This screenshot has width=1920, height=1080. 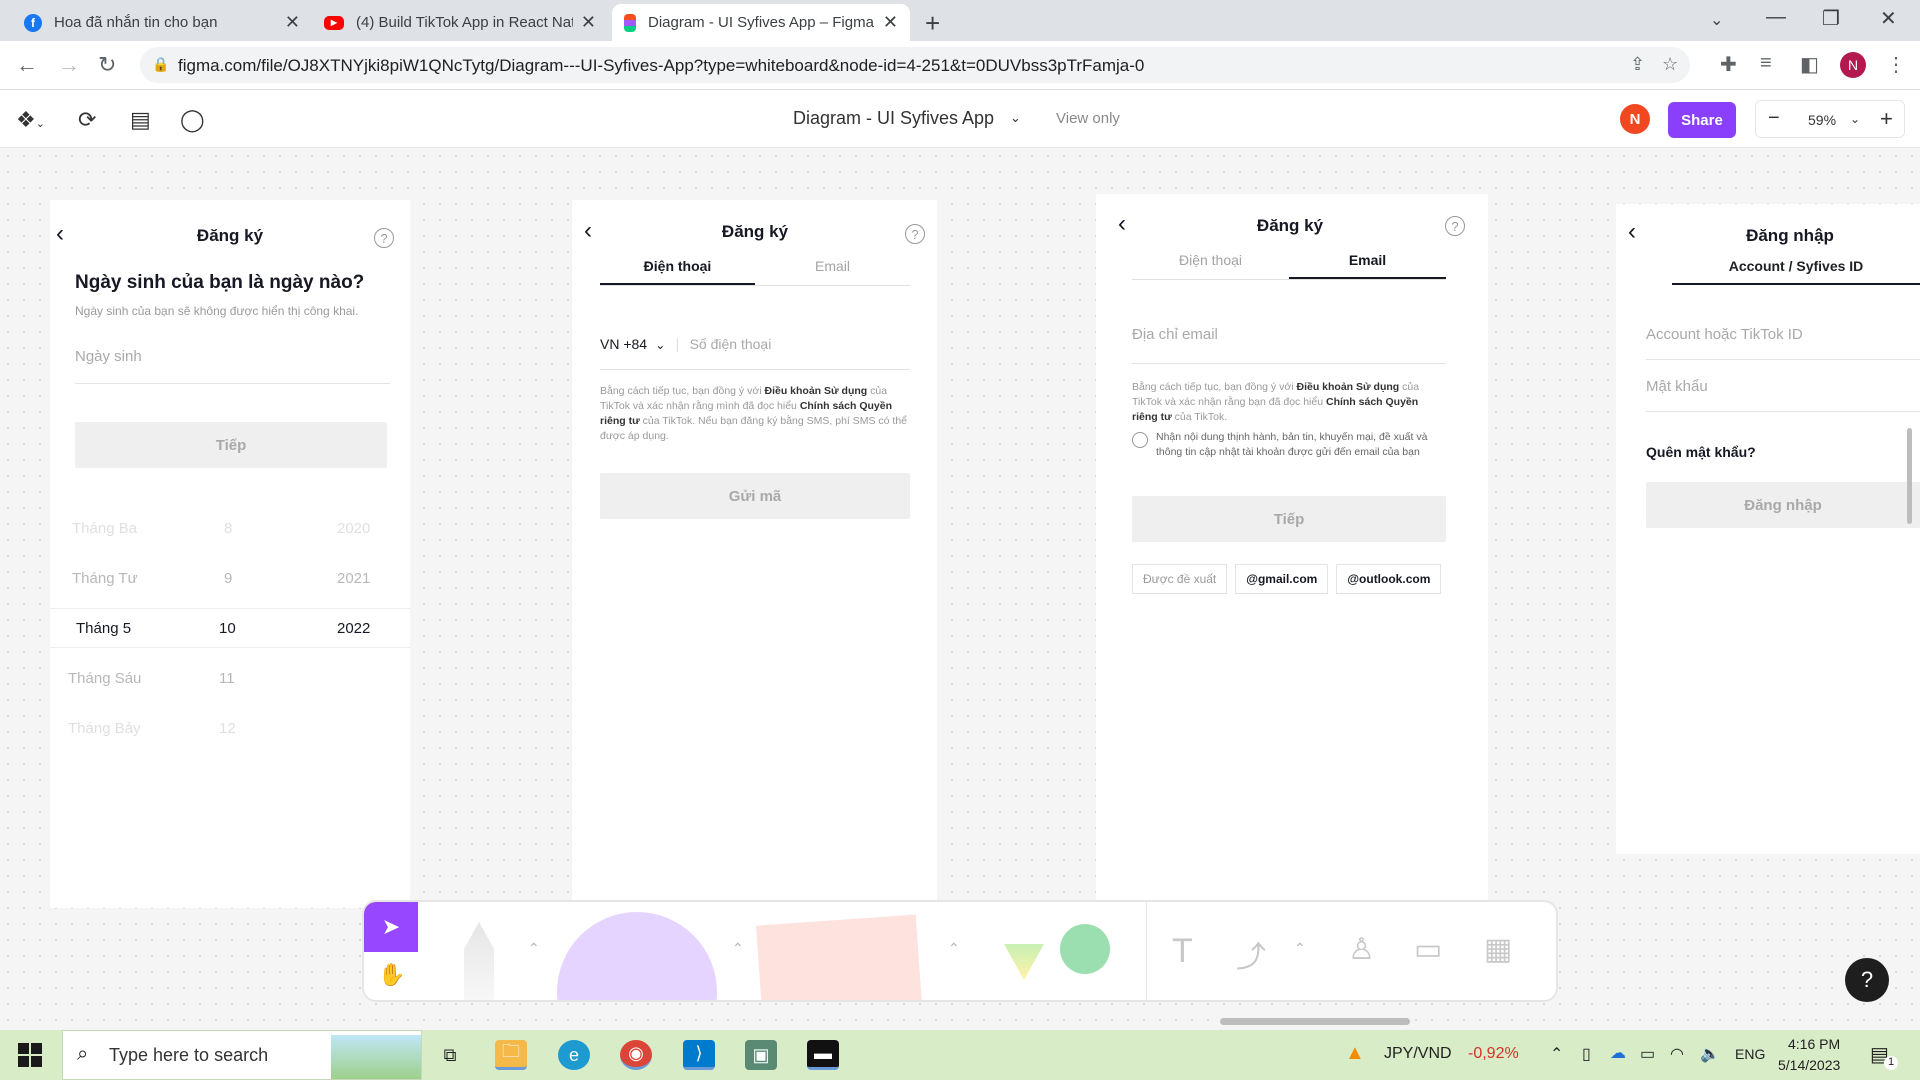 What do you see at coordinates (1586, 1054) in the screenshot?
I see `device-icon: ▯` at bounding box center [1586, 1054].